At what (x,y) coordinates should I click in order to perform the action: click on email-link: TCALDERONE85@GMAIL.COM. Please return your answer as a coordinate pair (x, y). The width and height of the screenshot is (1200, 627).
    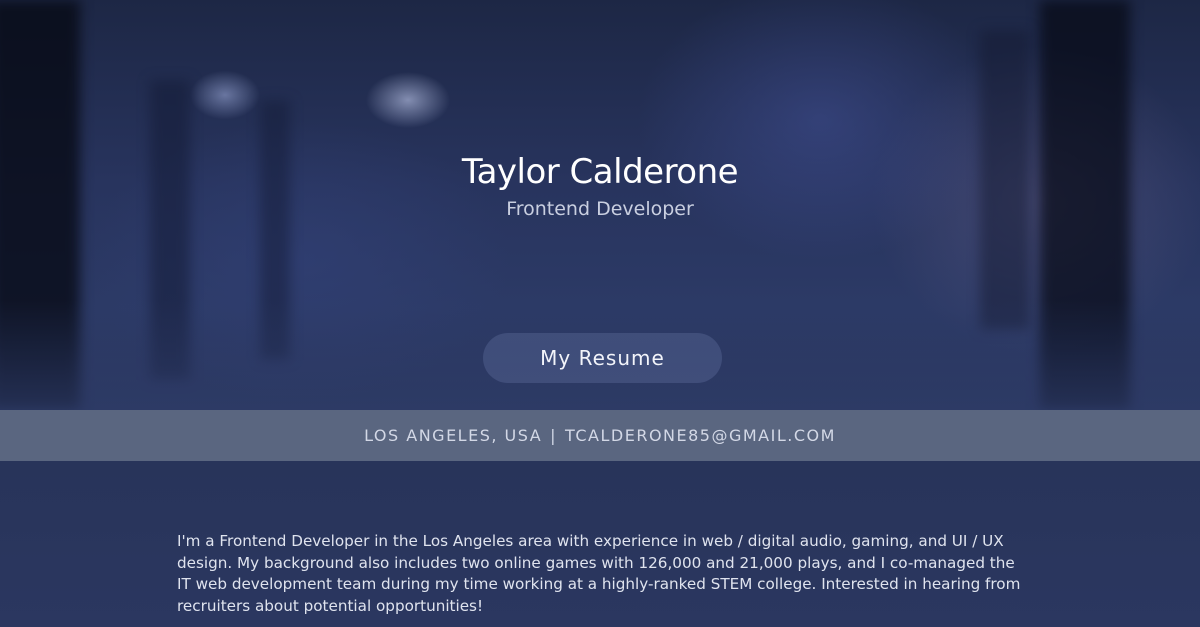
    Looking at the image, I should click on (700, 435).